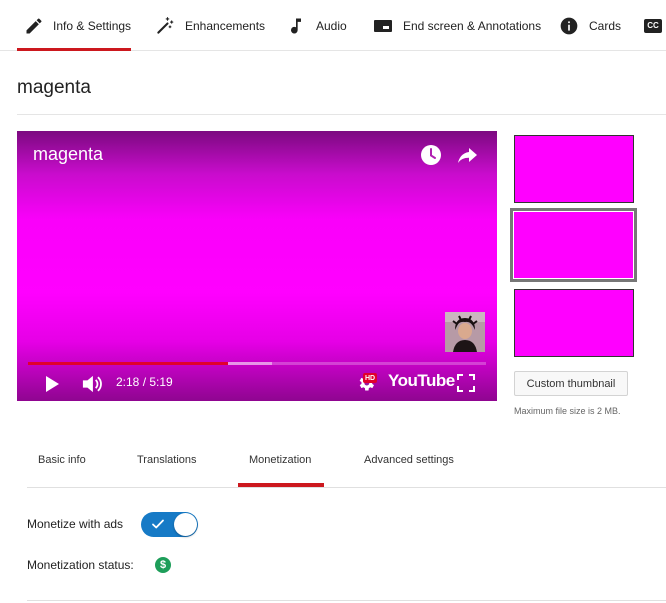 The width and height of the screenshot is (666, 603). Describe the element at coordinates (52, 384) in the screenshot. I see `play-button` at that location.